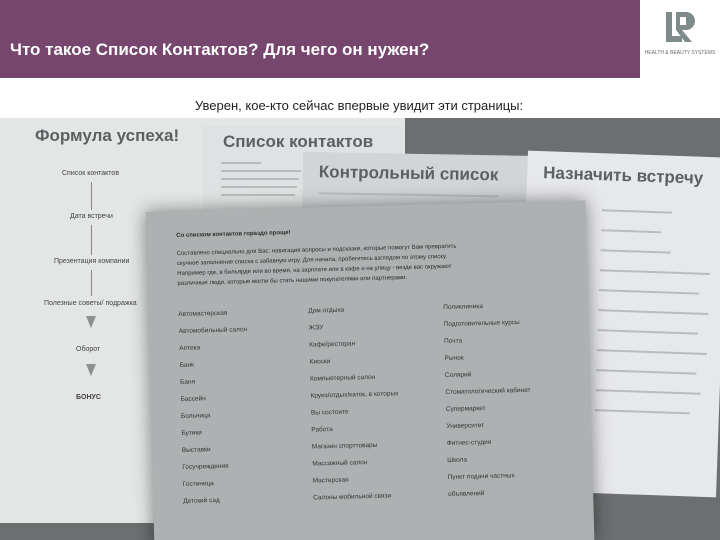  Describe the element at coordinates (466, 494) in the screenshot. I see `list-item: объявлений` at that location.